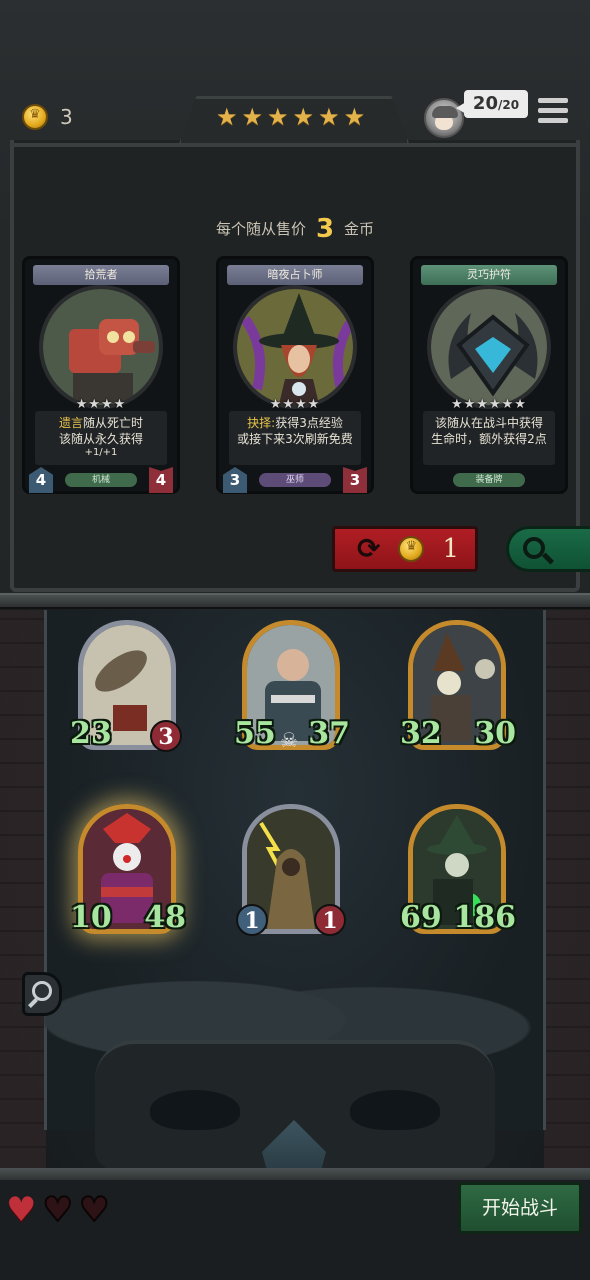 This screenshot has width=590, height=1280. What do you see at coordinates (165, 917) in the screenshot?
I see `minion-health: 48` at bounding box center [165, 917].